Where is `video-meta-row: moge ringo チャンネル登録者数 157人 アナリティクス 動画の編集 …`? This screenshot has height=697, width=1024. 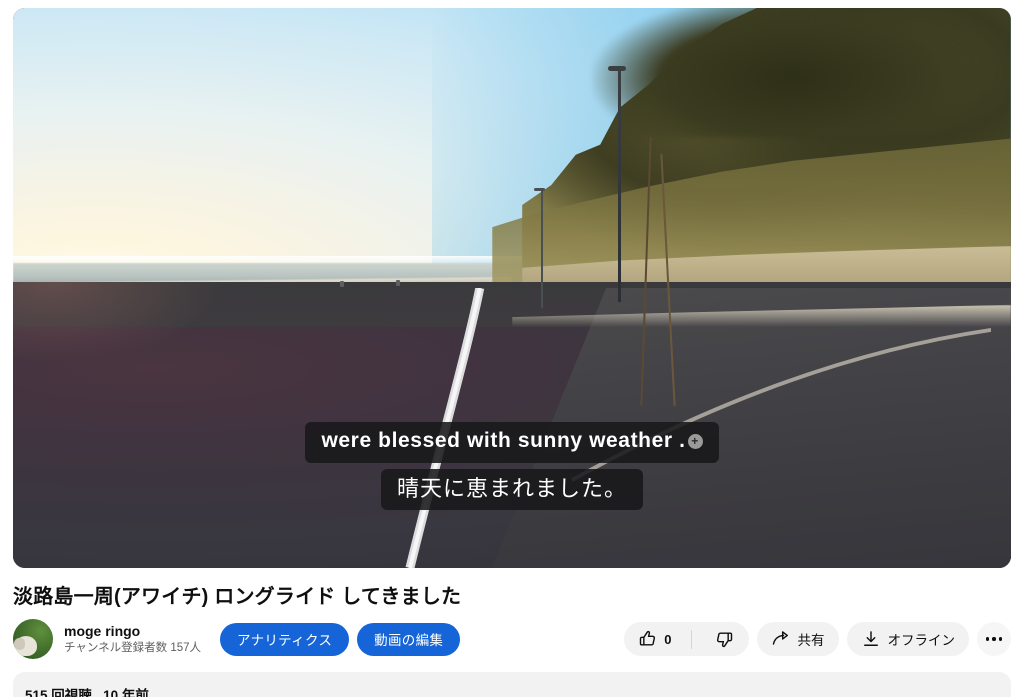 video-meta-row: moge ringo チャンネル登録者数 157人 アナリティクス 動画の編集 … is located at coordinates (512, 639).